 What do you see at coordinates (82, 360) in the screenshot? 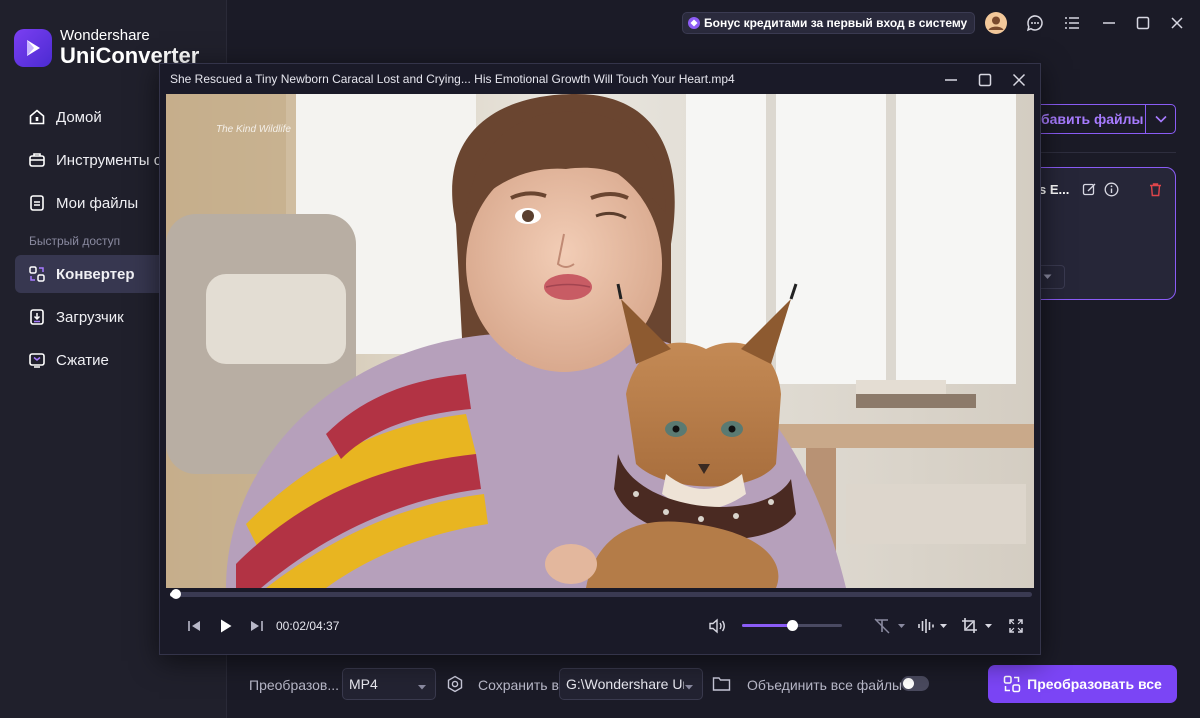
I see `sidebar-item-label: Сжатие` at bounding box center [82, 360].